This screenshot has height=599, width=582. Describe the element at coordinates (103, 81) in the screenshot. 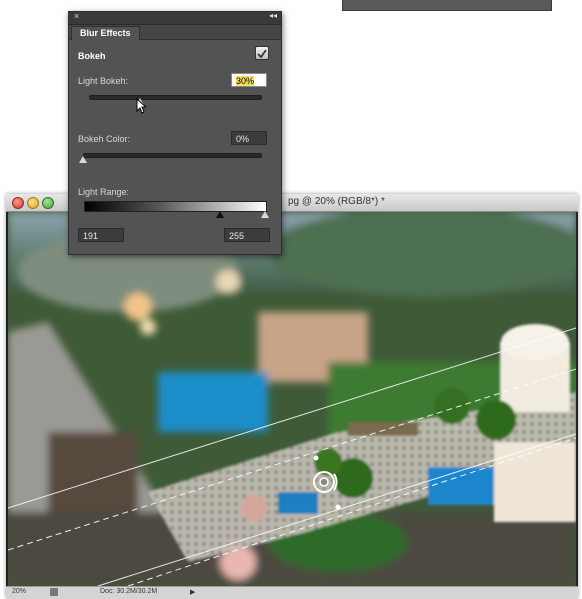

I see `light-bokeh-label: Light Bokeh:` at that location.